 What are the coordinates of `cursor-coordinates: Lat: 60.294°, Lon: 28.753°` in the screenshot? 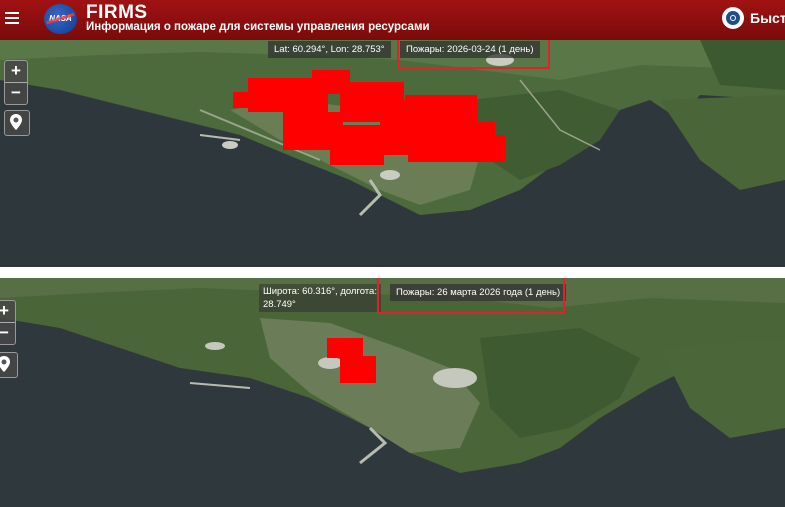 It's located at (329, 49).